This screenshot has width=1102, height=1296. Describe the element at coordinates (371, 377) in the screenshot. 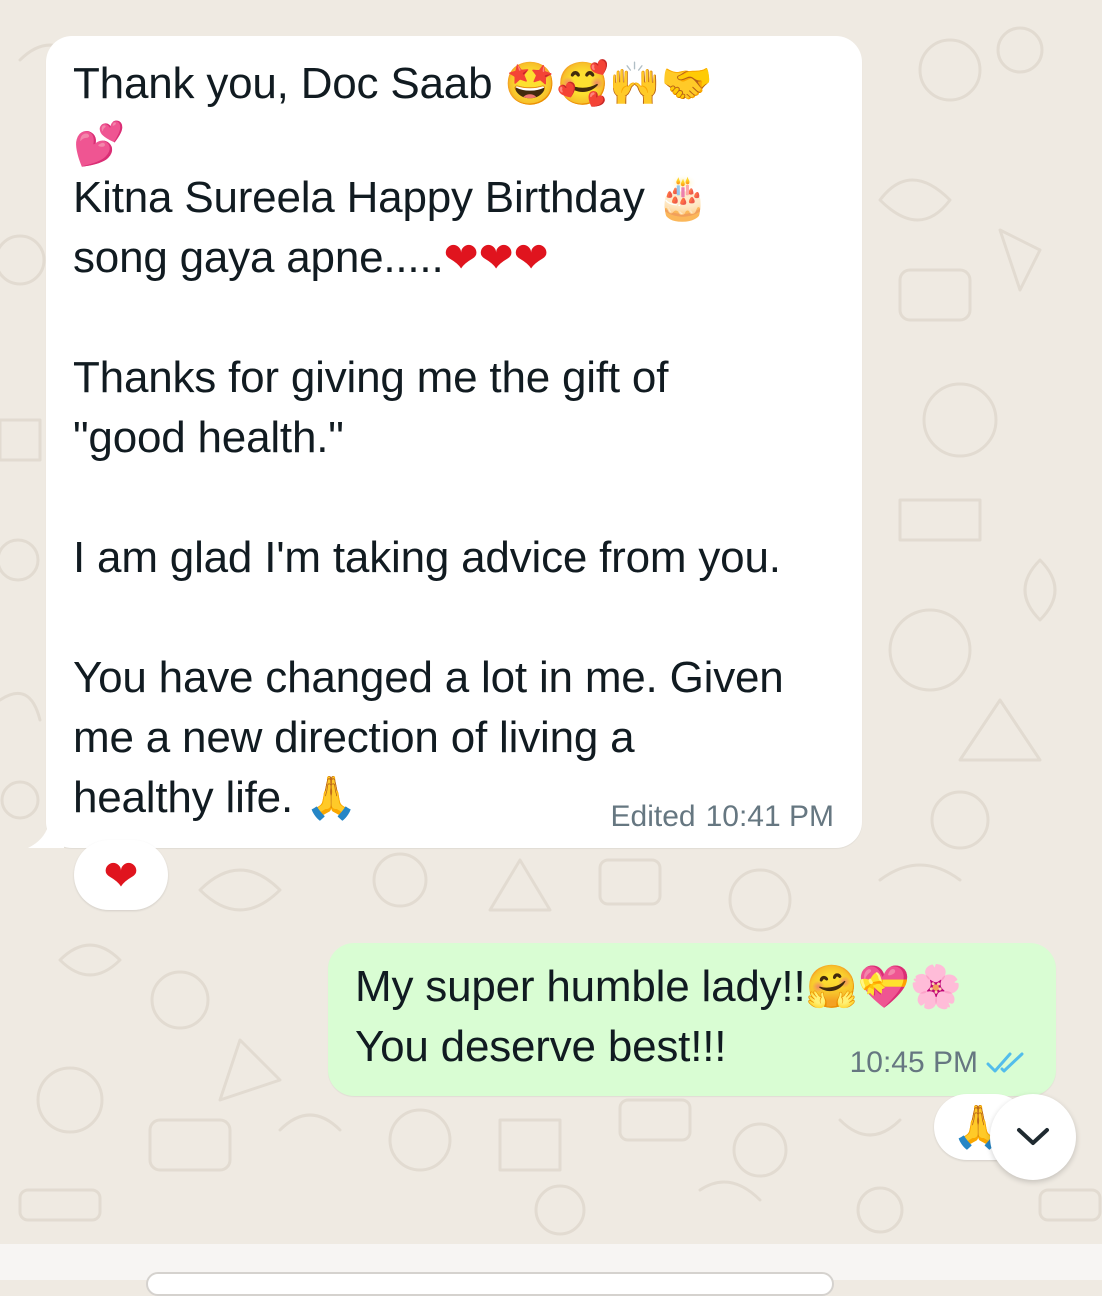

I see `message-line: Thanks for giving me the gift of` at that location.